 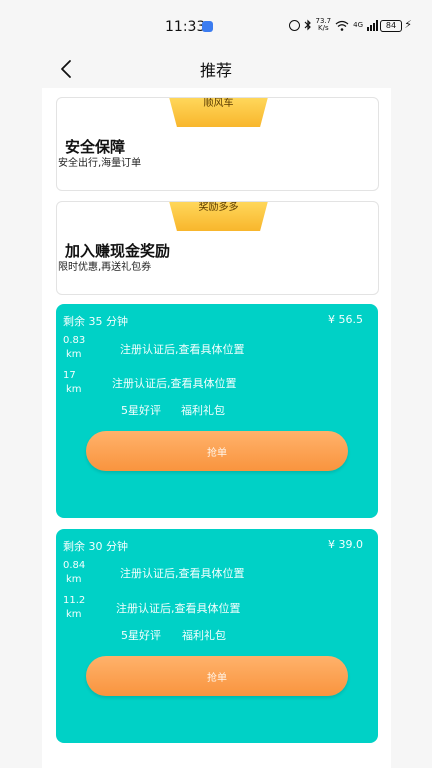 I want to click on app-notification-icon, so click(x=207, y=26).